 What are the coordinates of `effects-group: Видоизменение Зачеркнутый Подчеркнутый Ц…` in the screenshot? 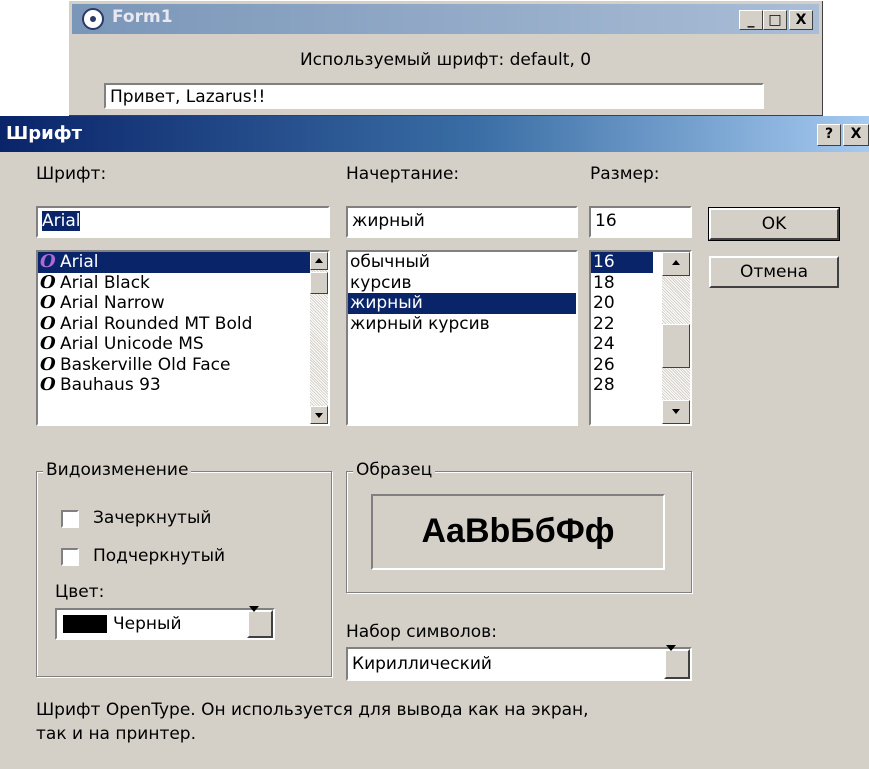 It's located at (184, 568).